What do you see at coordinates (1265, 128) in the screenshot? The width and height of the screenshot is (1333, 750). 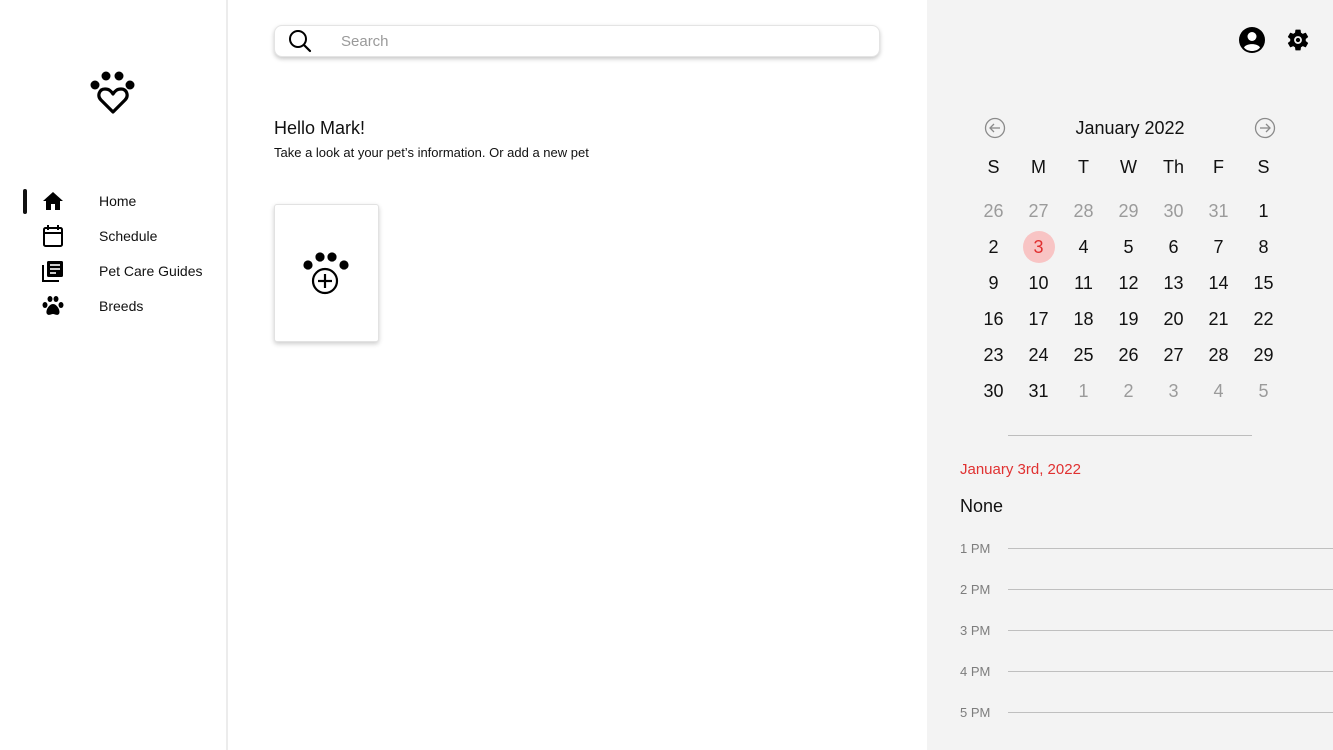 I see `arrow-right-circle-icon` at bounding box center [1265, 128].